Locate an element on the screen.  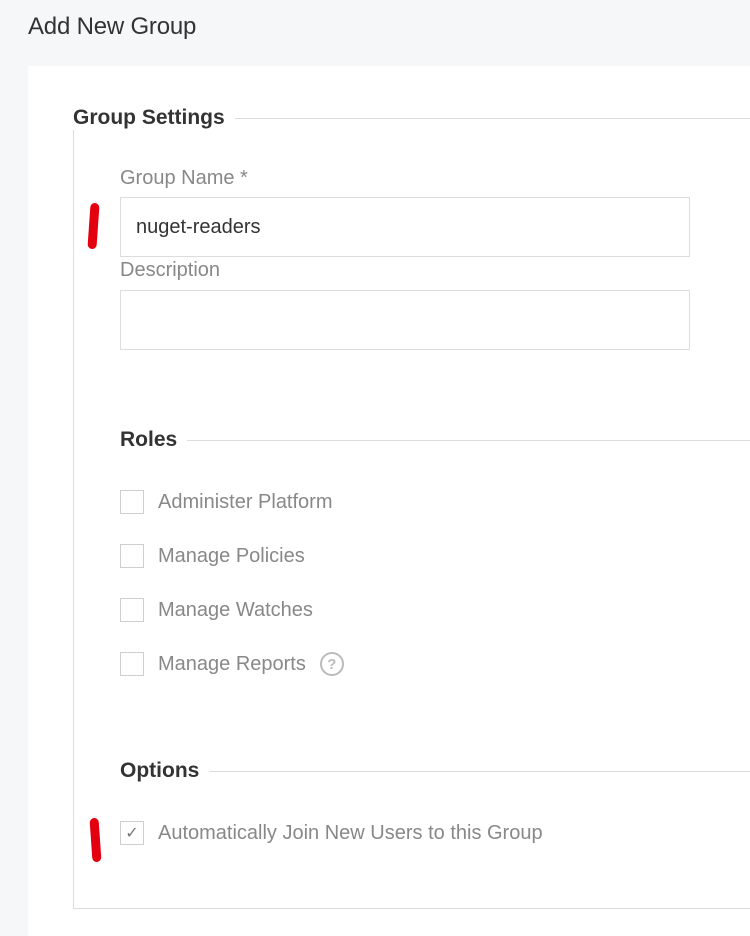
roles-legend: Roles is located at coordinates (435, 440).